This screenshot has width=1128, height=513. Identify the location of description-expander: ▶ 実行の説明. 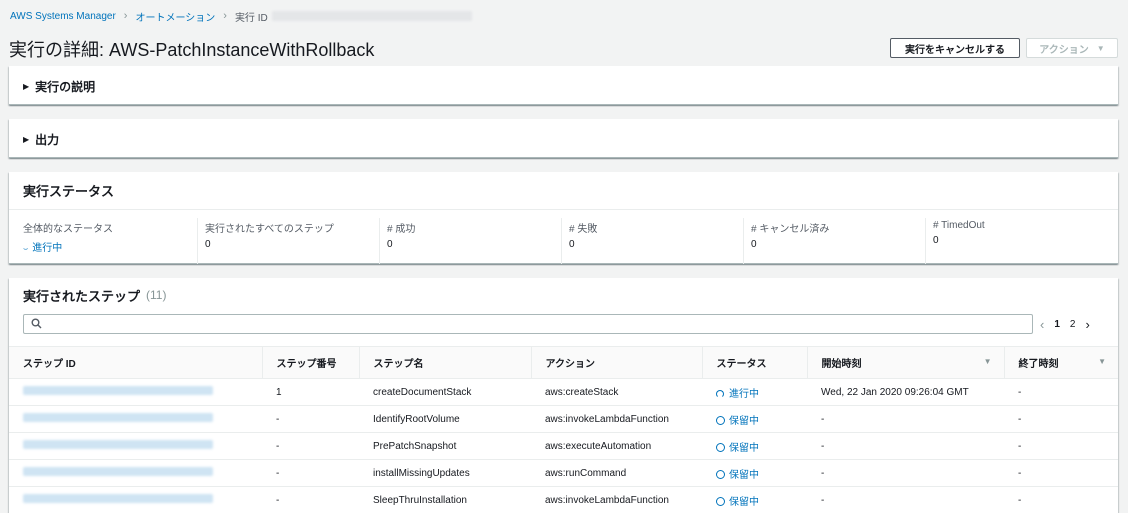
(563, 86).